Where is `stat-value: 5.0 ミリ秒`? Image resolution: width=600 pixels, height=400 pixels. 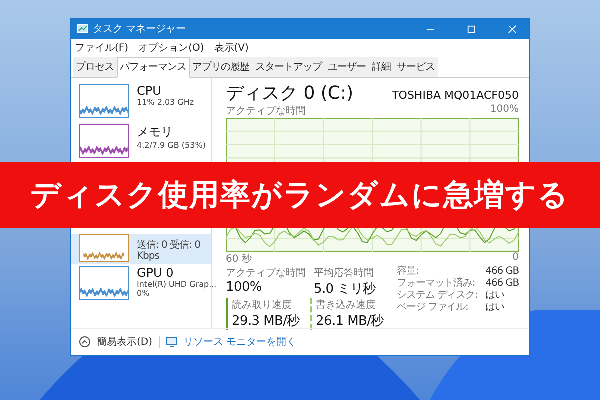 stat-value: 5.0 ミリ秒 is located at coordinates (345, 289).